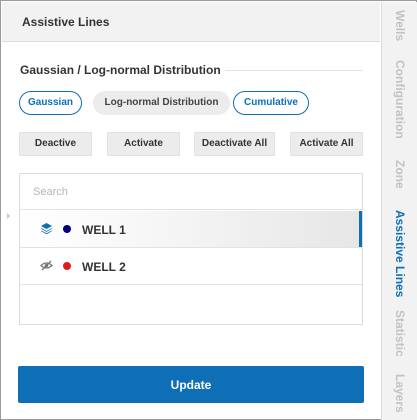 The width and height of the screenshot is (417, 420). Describe the element at coordinates (191, 229) in the screenshot. I see `well-row-well-1: WELL 1` at that location.